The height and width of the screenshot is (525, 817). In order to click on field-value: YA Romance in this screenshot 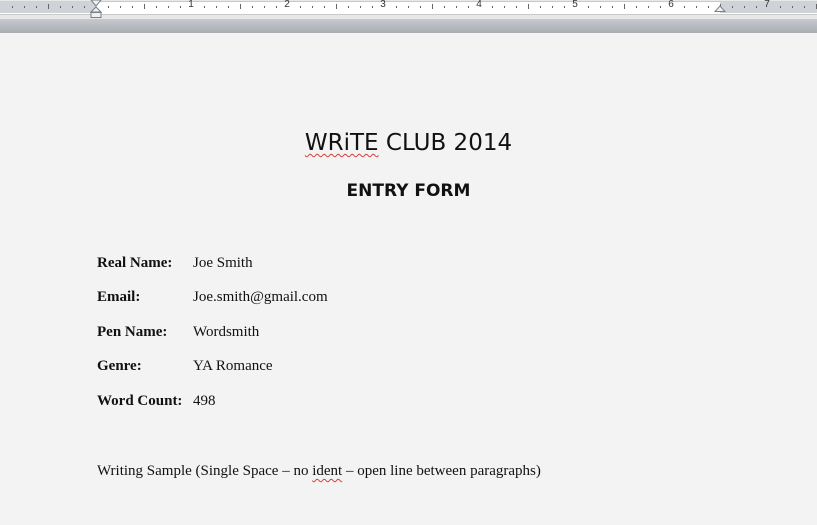, I will do `click(233, 366)`.